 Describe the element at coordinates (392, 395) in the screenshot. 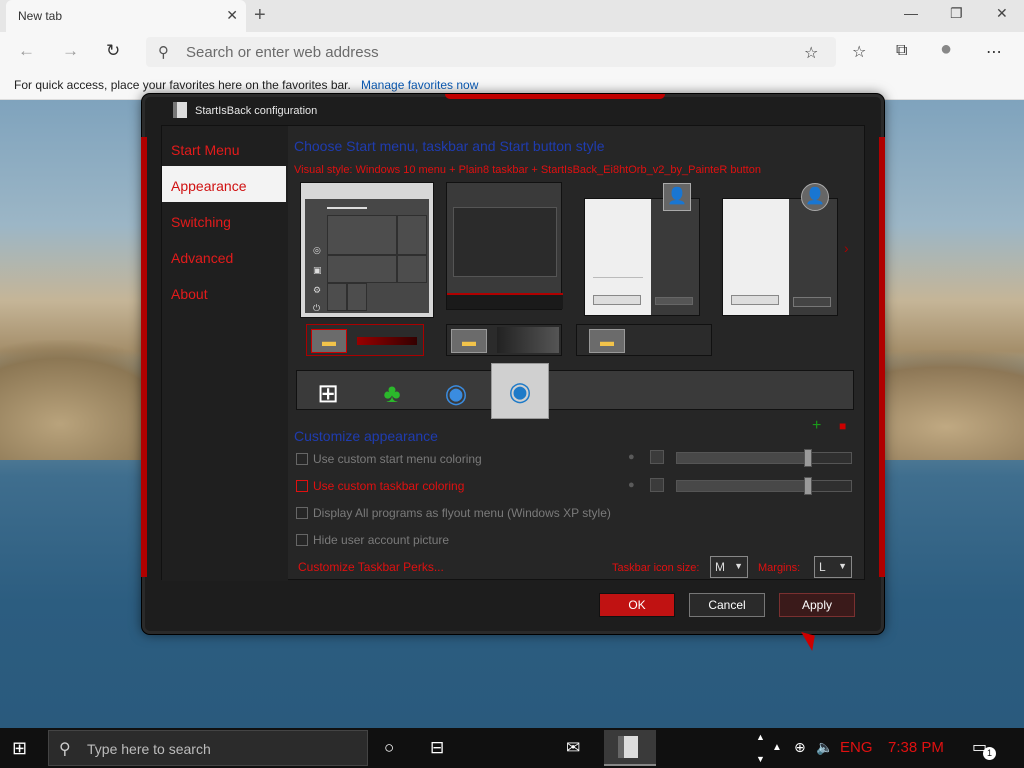

I see `clover-orb-icon: ♣` at that location.